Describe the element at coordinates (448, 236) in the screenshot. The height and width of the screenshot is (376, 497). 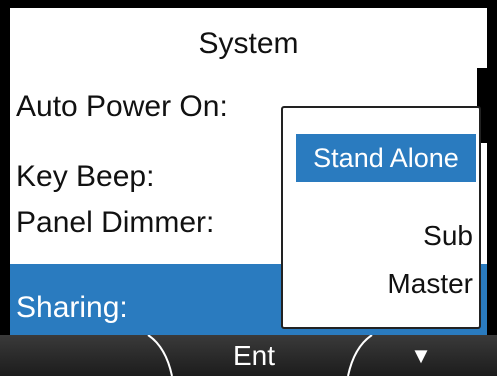
I see `dropdown-option-sub: Sub` at that location.